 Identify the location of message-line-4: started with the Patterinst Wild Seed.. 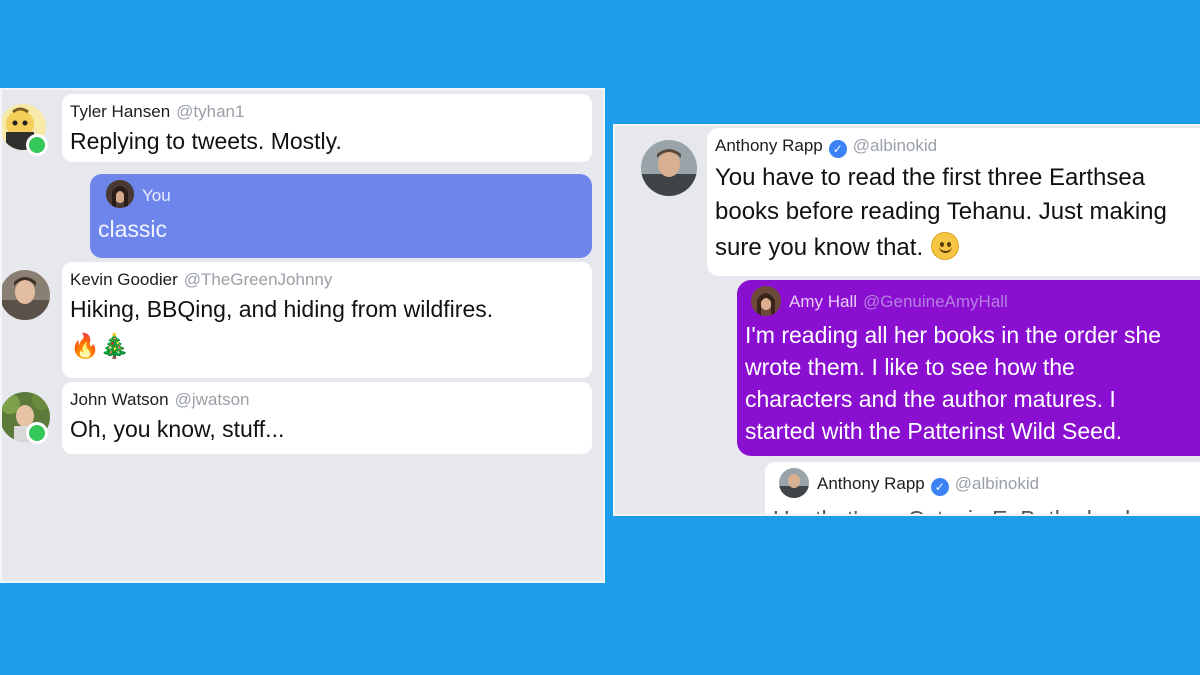
(934, 431).